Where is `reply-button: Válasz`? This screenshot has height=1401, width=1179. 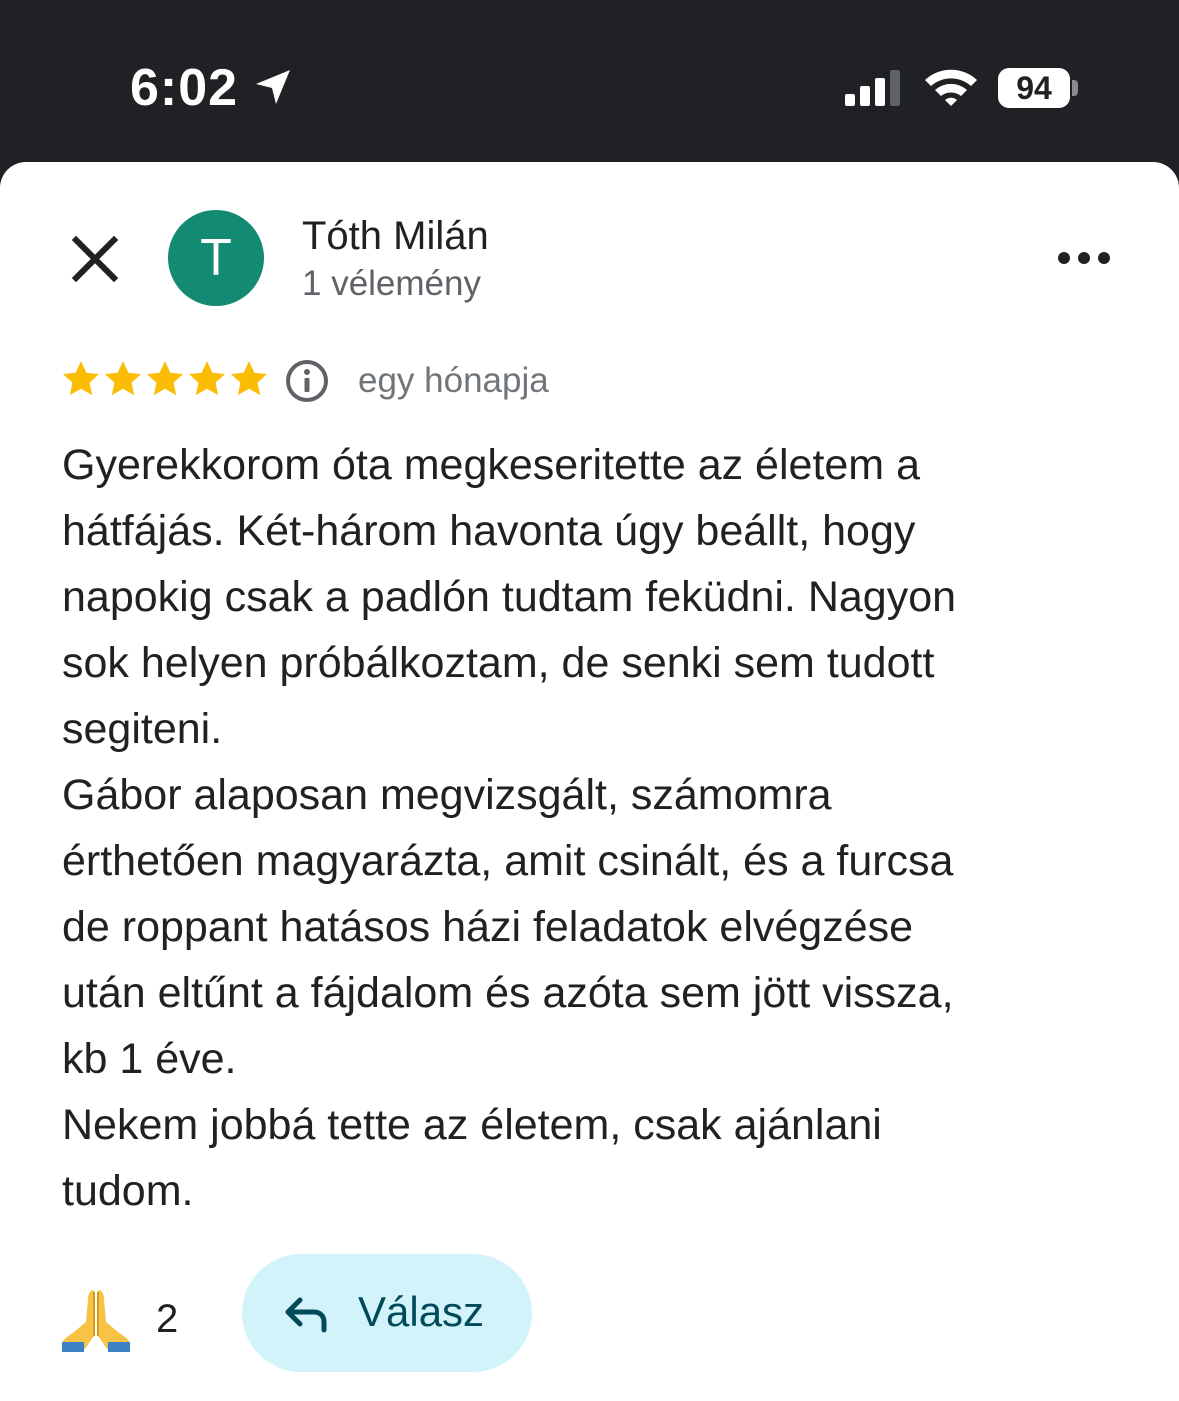 reply-button: Válasz is located at coordinates (387, 1313).